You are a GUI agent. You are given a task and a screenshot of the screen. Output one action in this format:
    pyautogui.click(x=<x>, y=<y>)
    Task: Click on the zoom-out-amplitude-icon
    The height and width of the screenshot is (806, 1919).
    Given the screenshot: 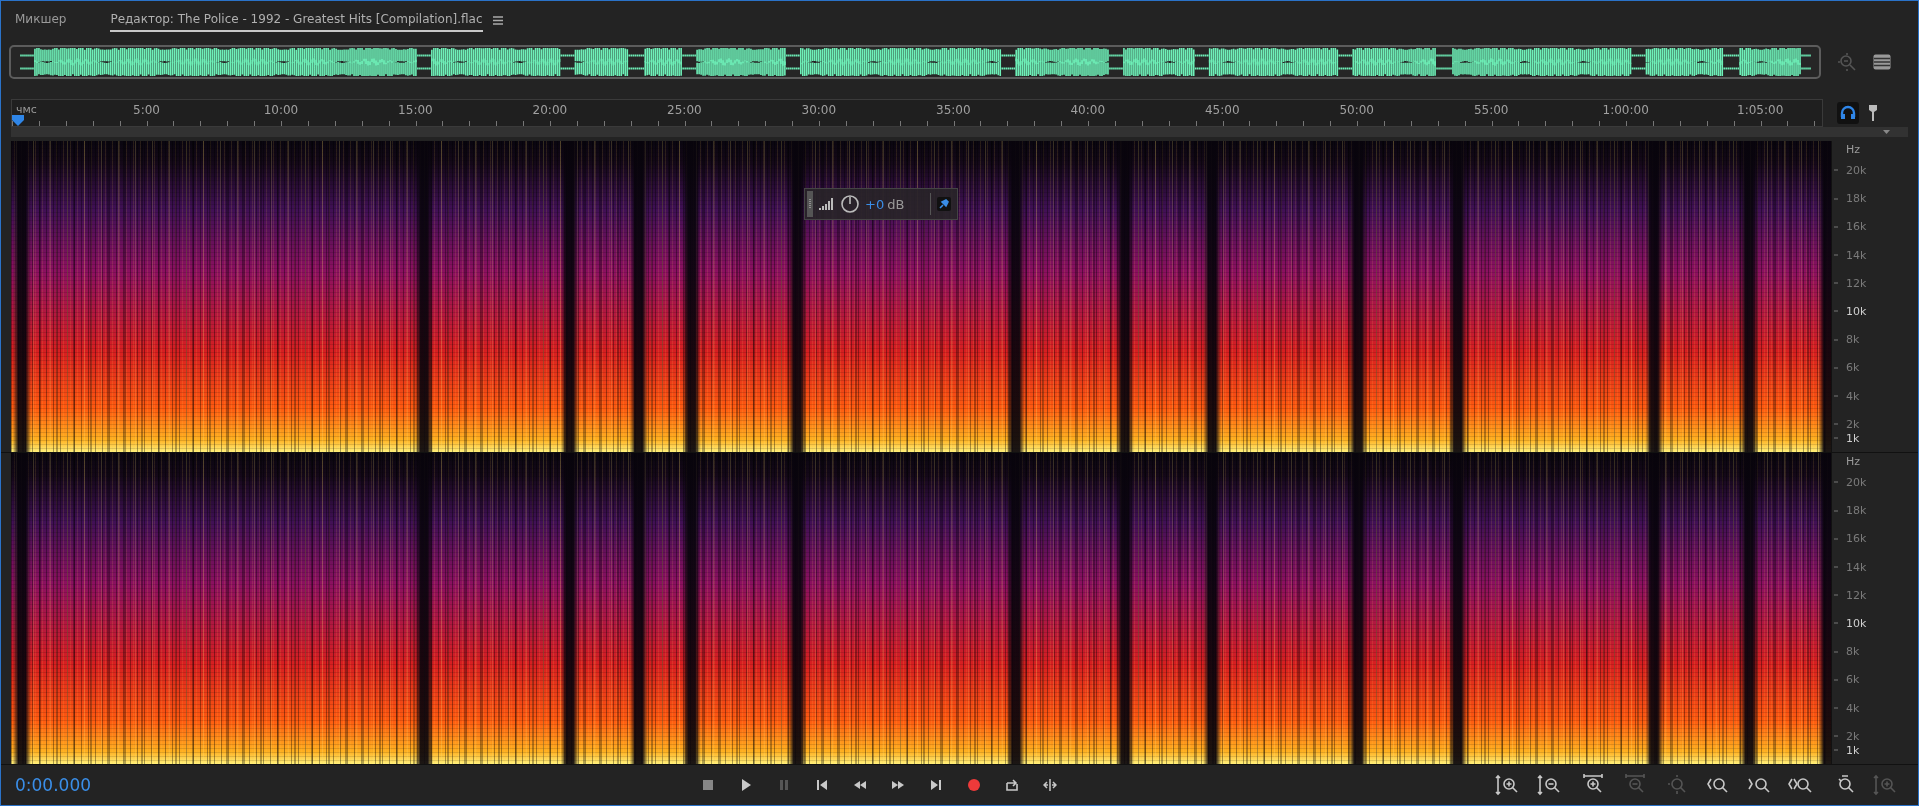 What is the action you would take?
    pyautogui.click(x=1549, y=785)
    